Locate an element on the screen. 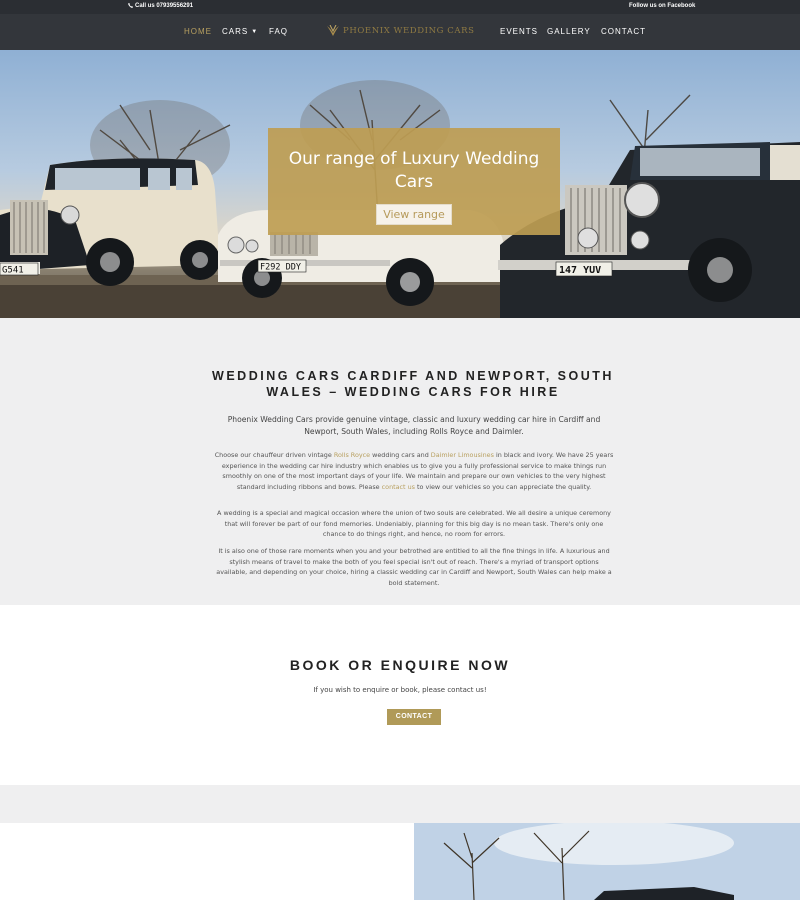 Image resolution: width=800 pixels, height=900 pixels. bottom-car-image is located at coordinates (607, 861).